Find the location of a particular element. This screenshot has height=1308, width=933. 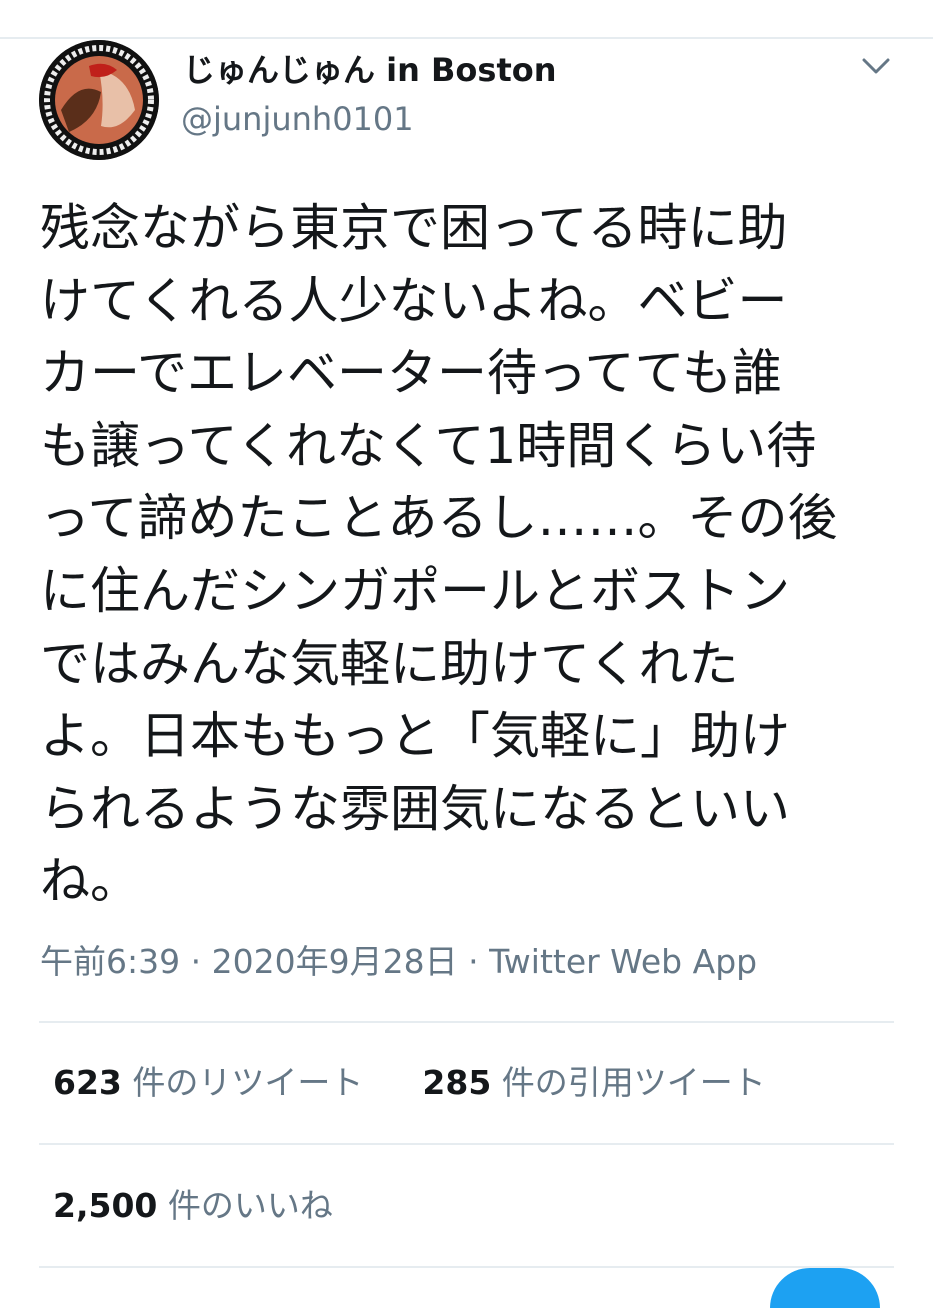

tweet-source-link: Twitter Web App is located at coordinates (623, 961).